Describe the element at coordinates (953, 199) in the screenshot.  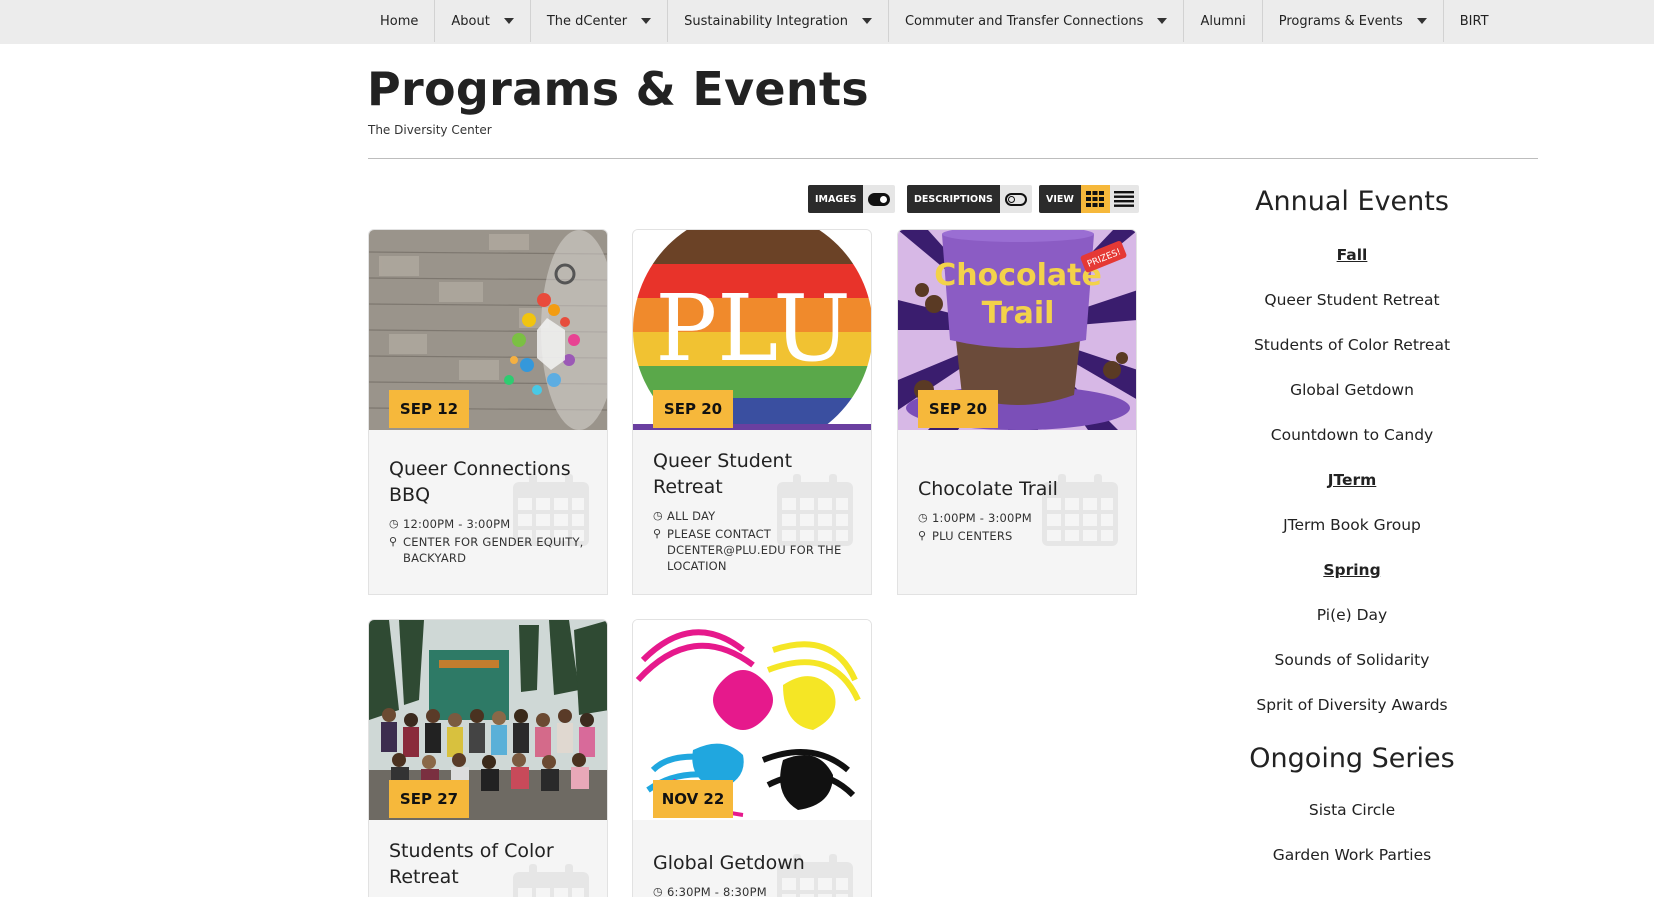
I see `descriptions-toggle-label: DESCRIPTIONS` at that location.